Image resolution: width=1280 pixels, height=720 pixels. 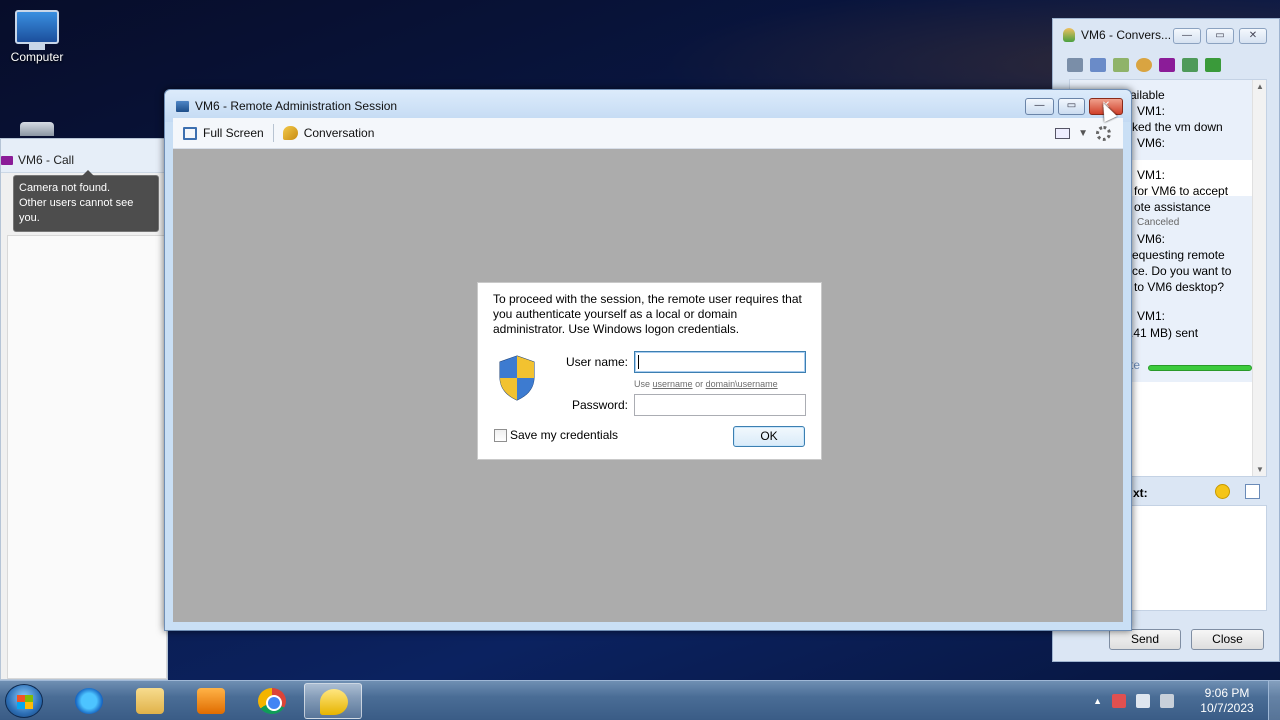 I want to click on volume-icon, so click(x=1167, y=701).